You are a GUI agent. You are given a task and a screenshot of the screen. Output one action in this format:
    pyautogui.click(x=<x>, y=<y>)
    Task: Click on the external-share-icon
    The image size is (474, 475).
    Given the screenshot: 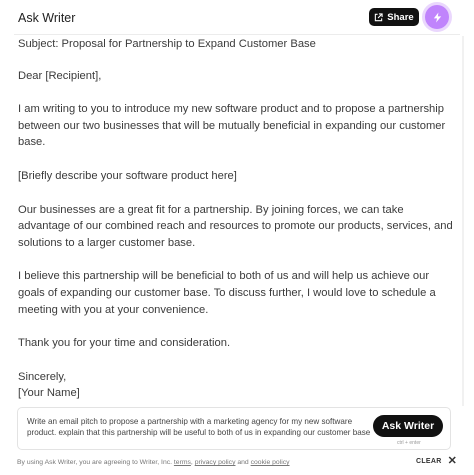 What is the action you would take?
    pyautogui.click(x=379, y=16)
    